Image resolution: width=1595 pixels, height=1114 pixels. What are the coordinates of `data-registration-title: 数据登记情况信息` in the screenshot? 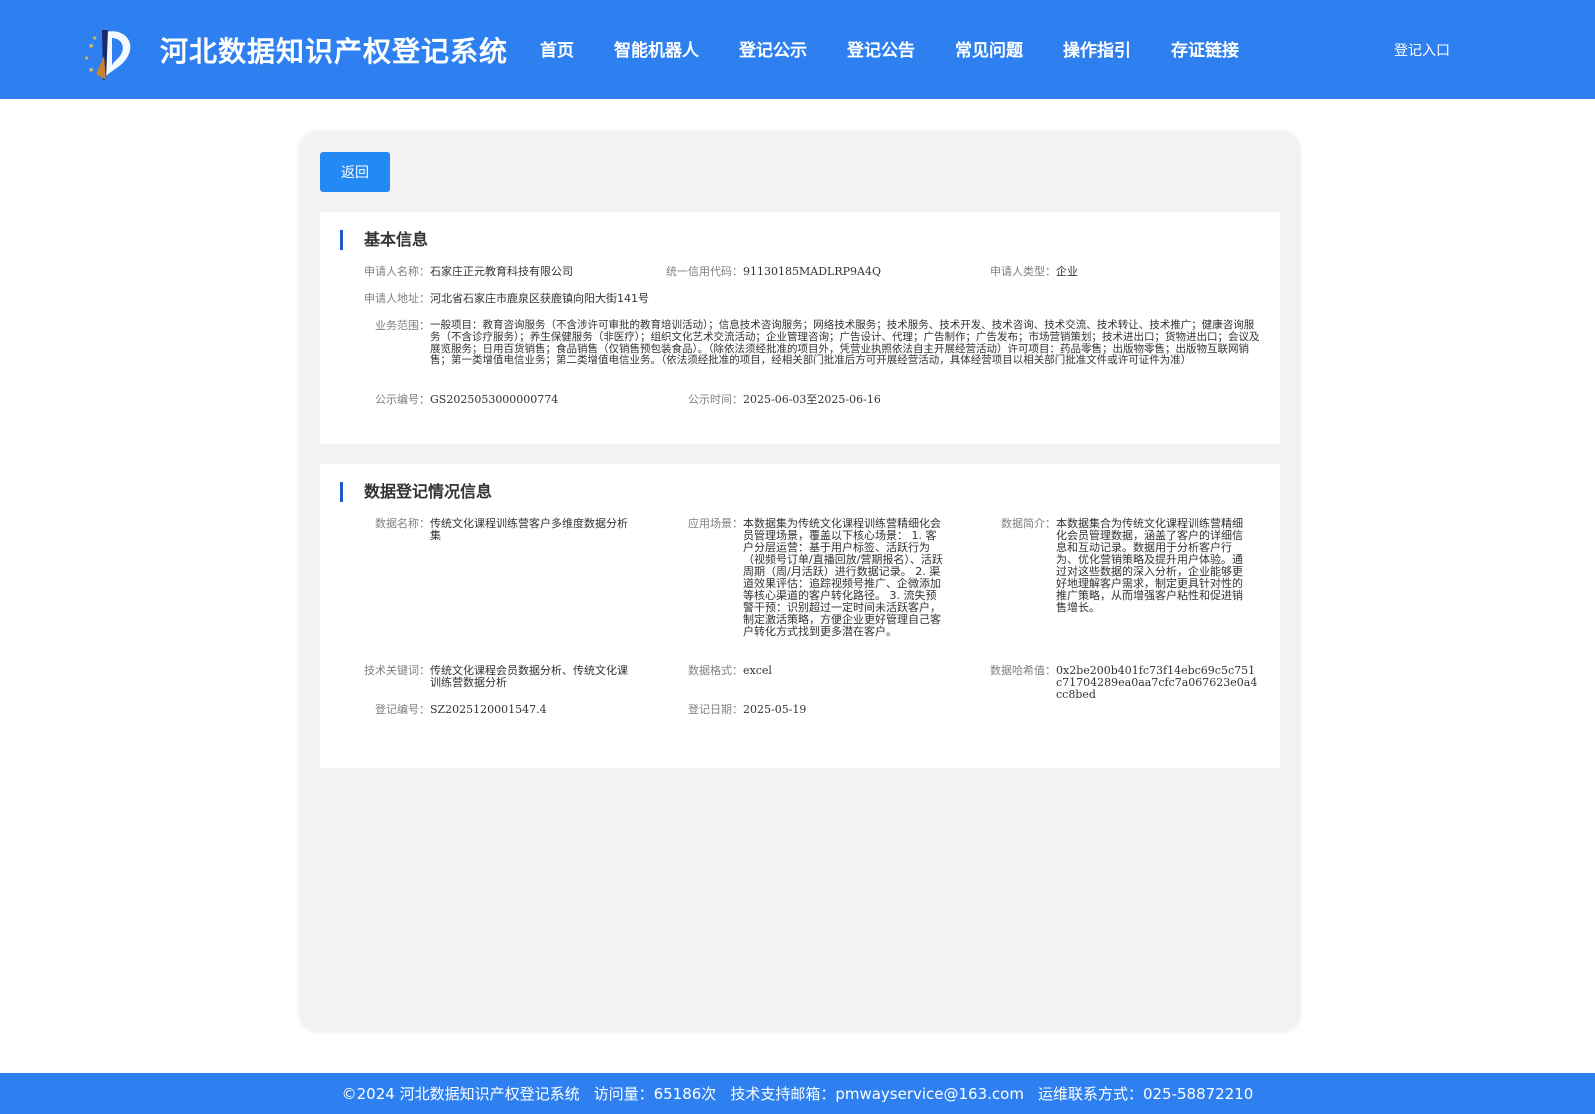 It's located at (416, 492).